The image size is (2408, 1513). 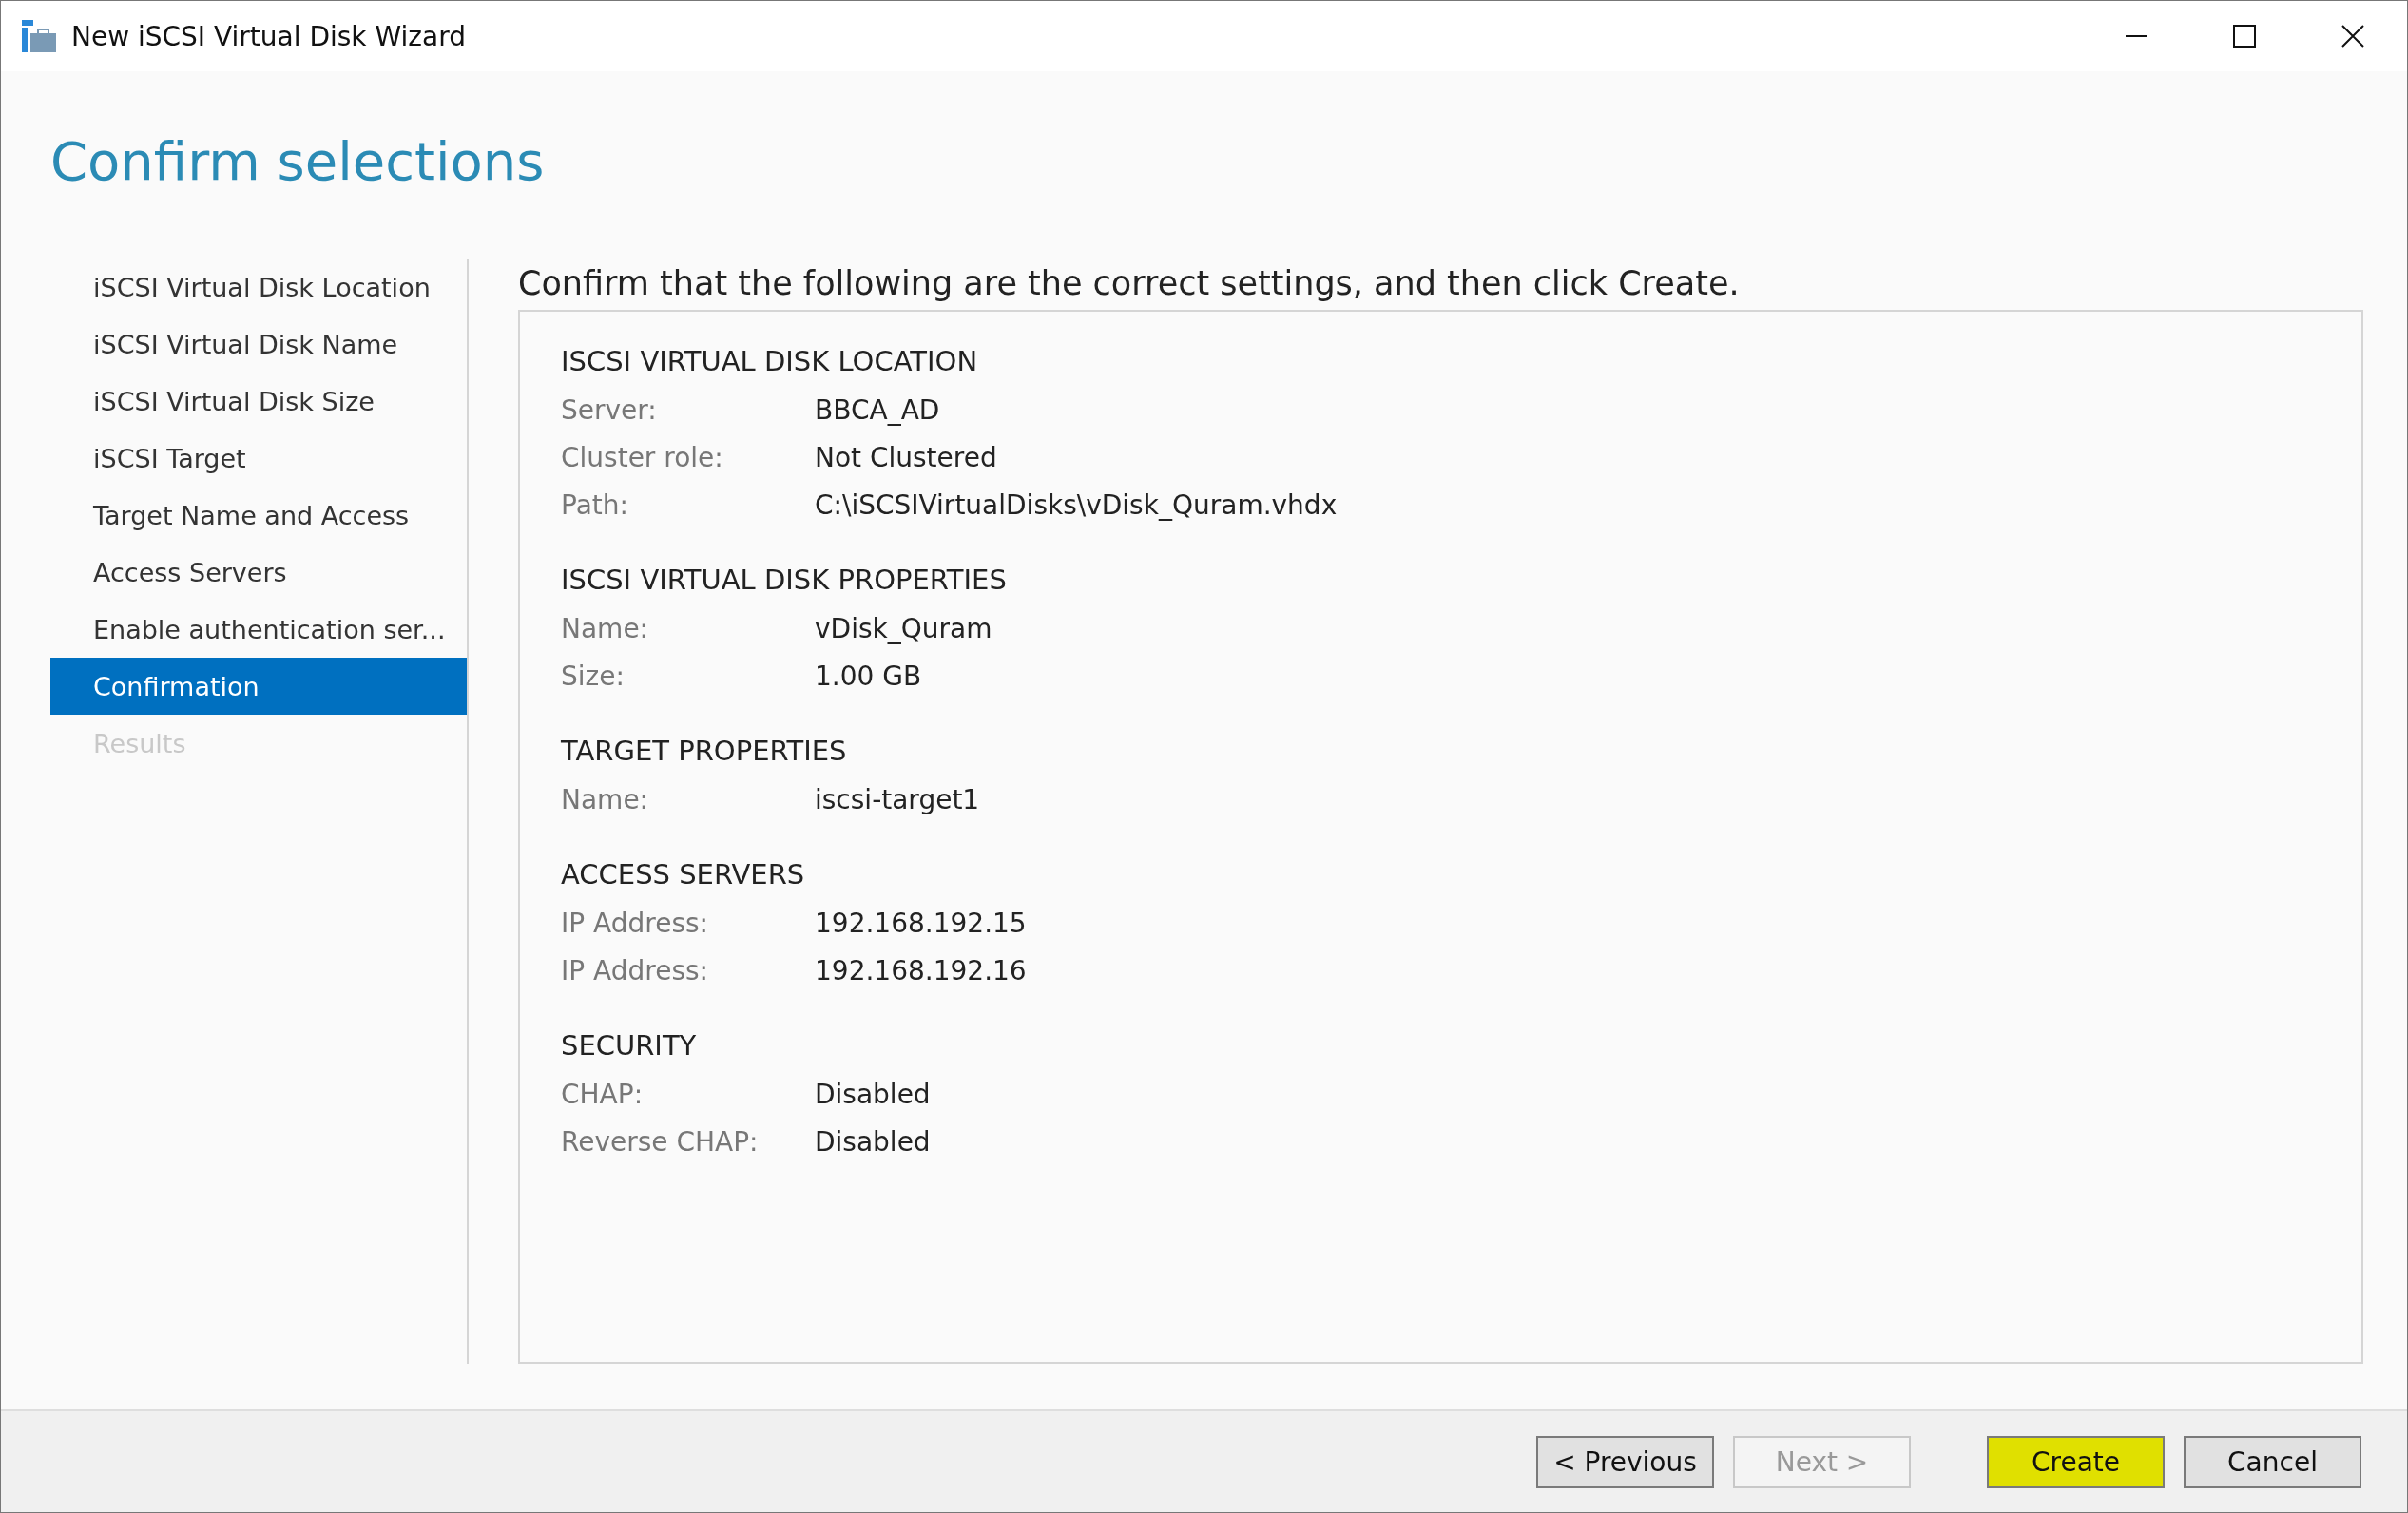 What do you see at coordinates (629, 1045) in the screenshot?
I see `section-heading: SECURITY` at bounding box center [629, 1045].